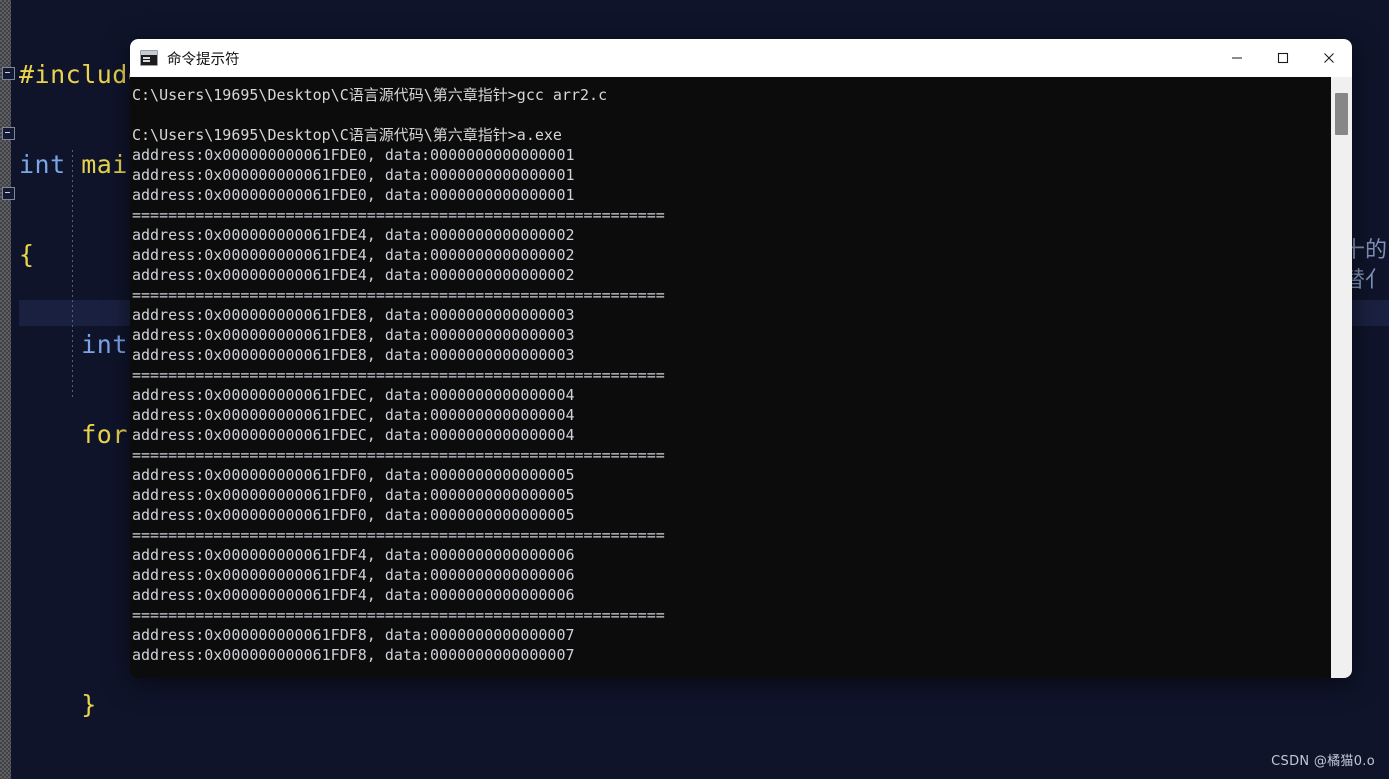 Image resolution: width=1389 pixels, height=779 pixels. What do you see at coordinates (1323, 761) in the screenshot?
I see `csdn-watermark: CSDN @橘猫0.o` at bounding box center [1323, 761].